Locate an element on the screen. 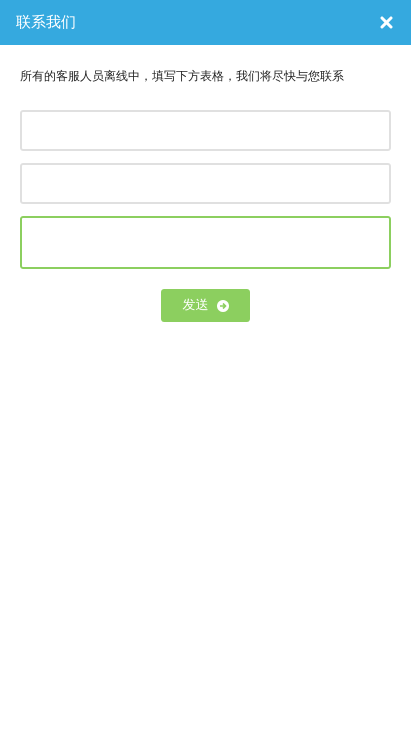 The width and height of the screenshot is (411, 731). send-button: 发送 is located at coordinates (205, 305).